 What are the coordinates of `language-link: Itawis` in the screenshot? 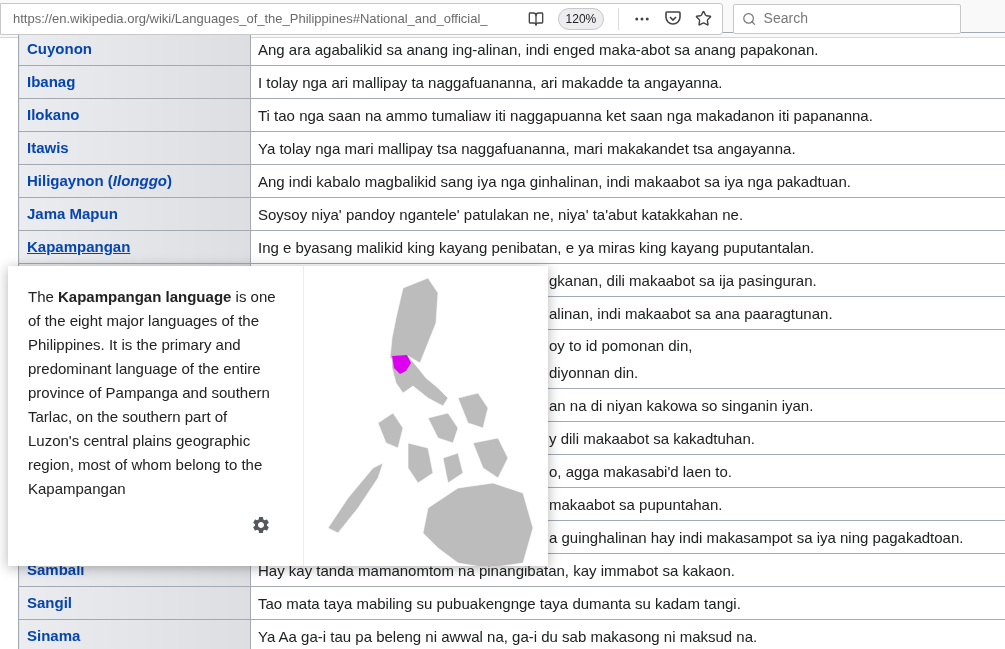 It's located at (48, 147).